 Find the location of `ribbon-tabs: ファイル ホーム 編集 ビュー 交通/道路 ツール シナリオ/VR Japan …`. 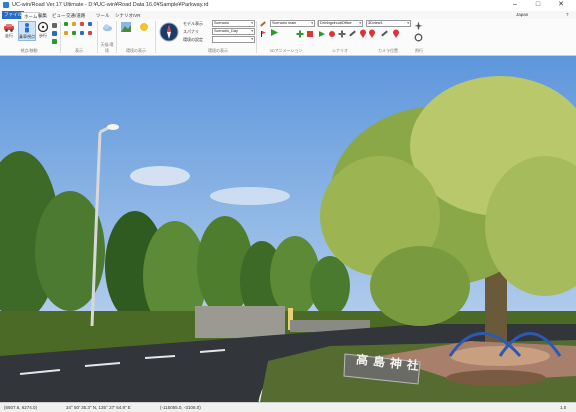

ribbon-tabs: ファイル ホーム 編集 ビュー 交通/道路 ツール シナリオ/VR Japan … is located at coordinates (288, 15).